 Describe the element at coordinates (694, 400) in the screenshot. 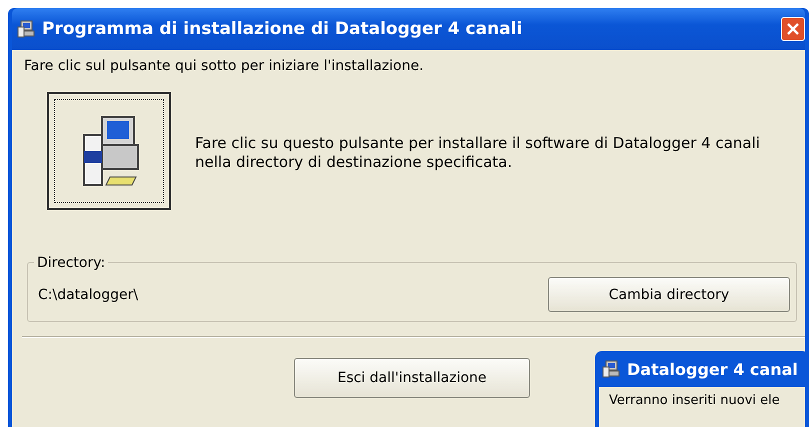

I see `message-text: Verranno inseriti nuovi ele` at that location.